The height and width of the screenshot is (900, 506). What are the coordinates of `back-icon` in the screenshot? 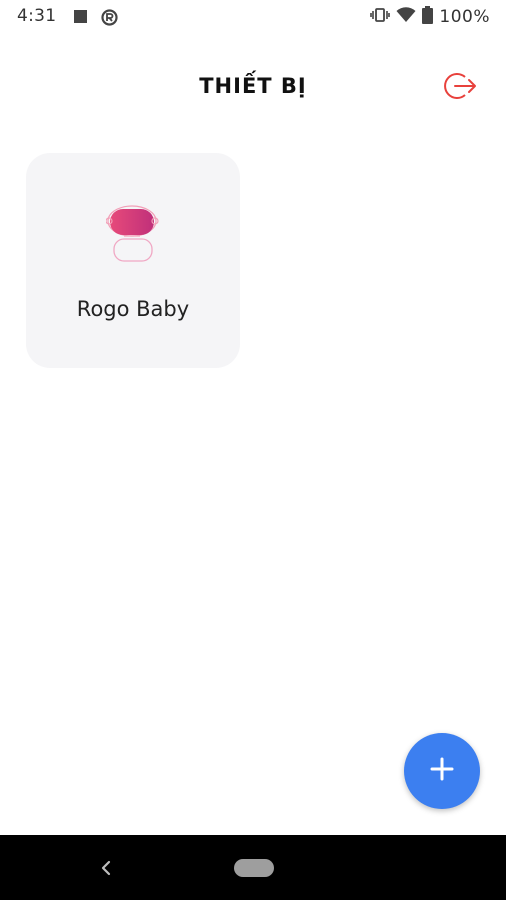 It's located at (106, 868).